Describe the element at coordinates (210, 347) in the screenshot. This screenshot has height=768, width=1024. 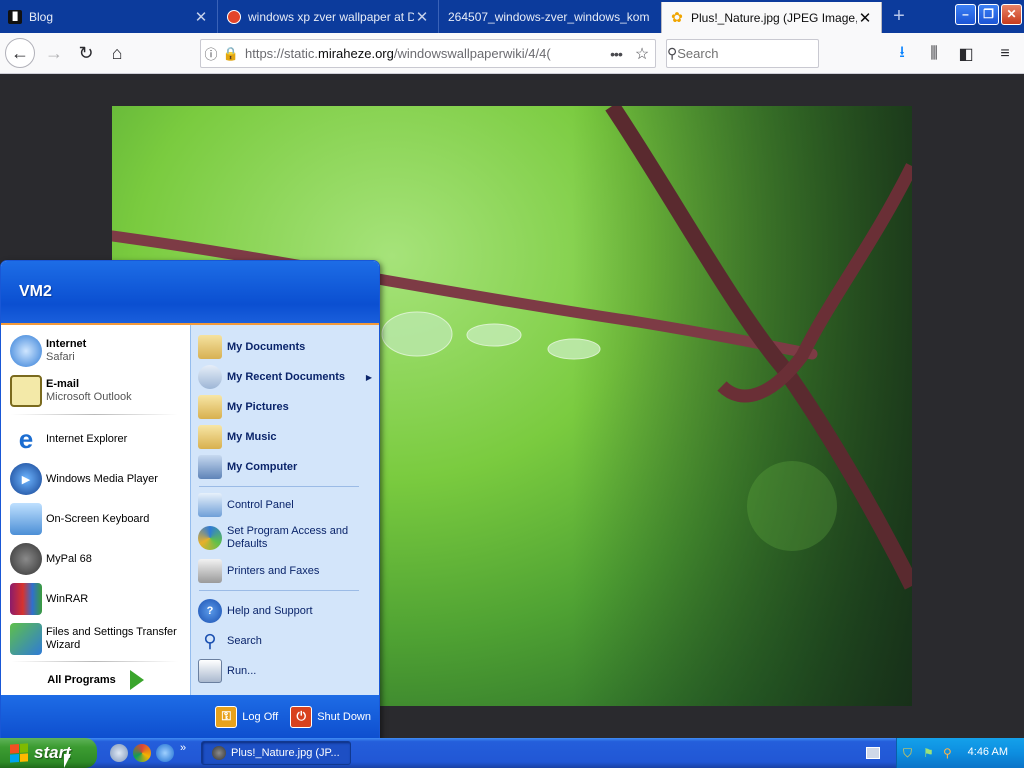
I see `folder-documents-icon` at that location.